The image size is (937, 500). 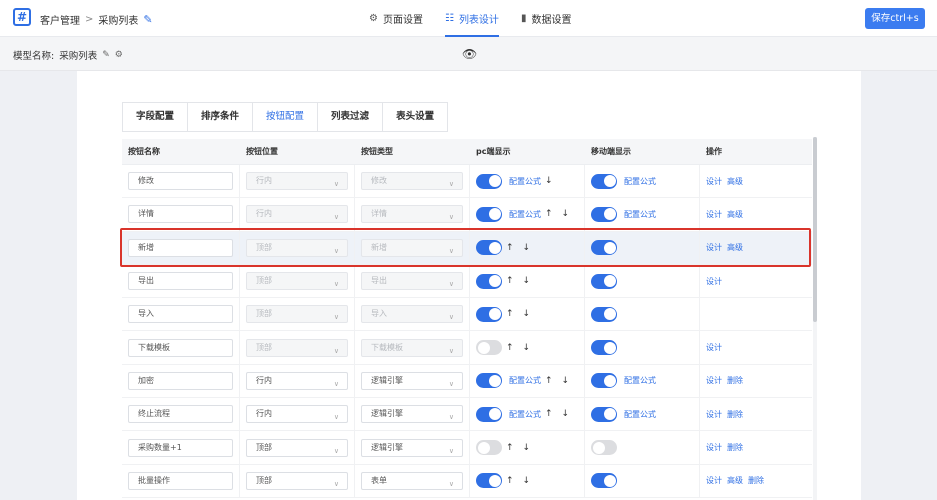 I want to click on top-tab: ▮ 数据设置, so click(x=546, y=18).